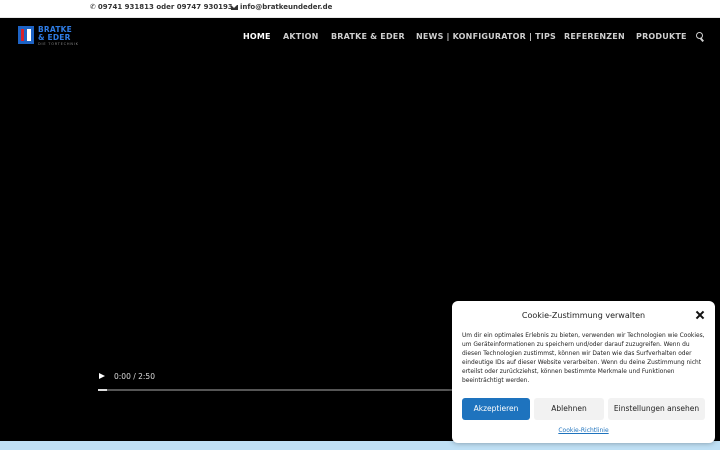 This screenshot has width=720, height=450. What do you see at coordinates (286, 7) in the screenshot?
I see `email-address: info@bratkeundeder.de` at bounding box center [286, 7].